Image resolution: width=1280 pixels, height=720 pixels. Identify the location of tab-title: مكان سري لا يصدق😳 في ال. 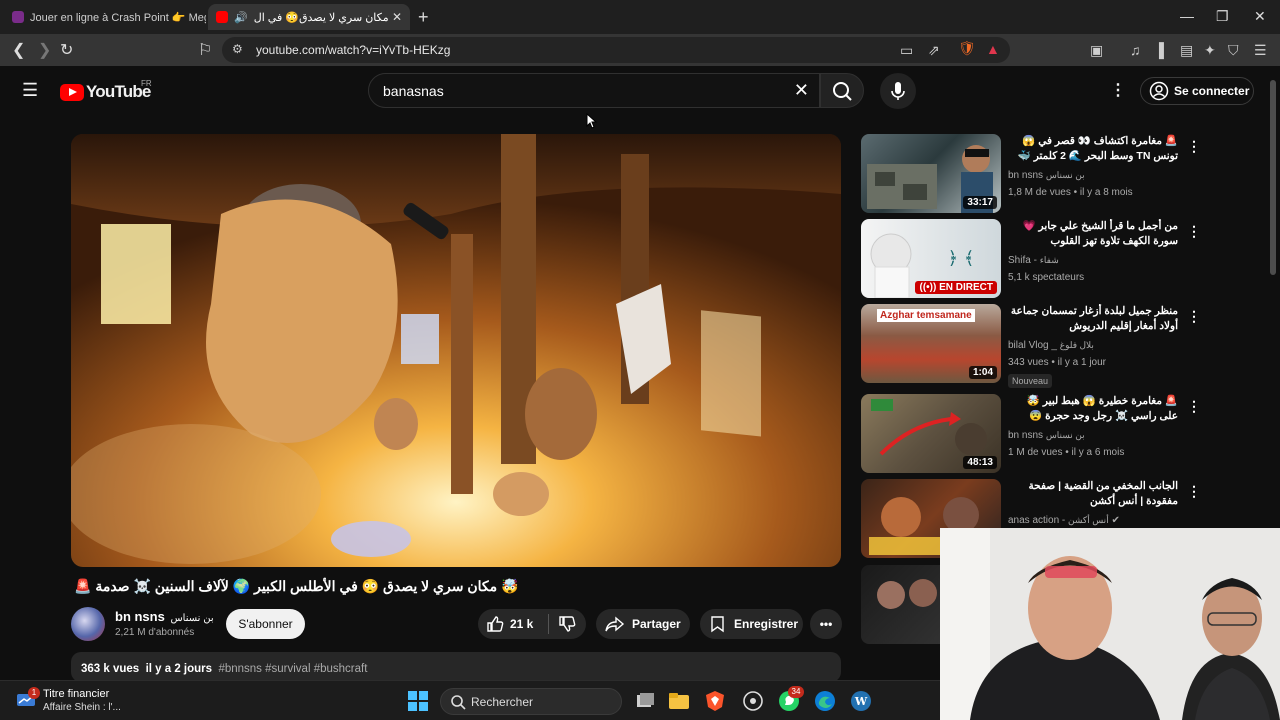
(321, 17).